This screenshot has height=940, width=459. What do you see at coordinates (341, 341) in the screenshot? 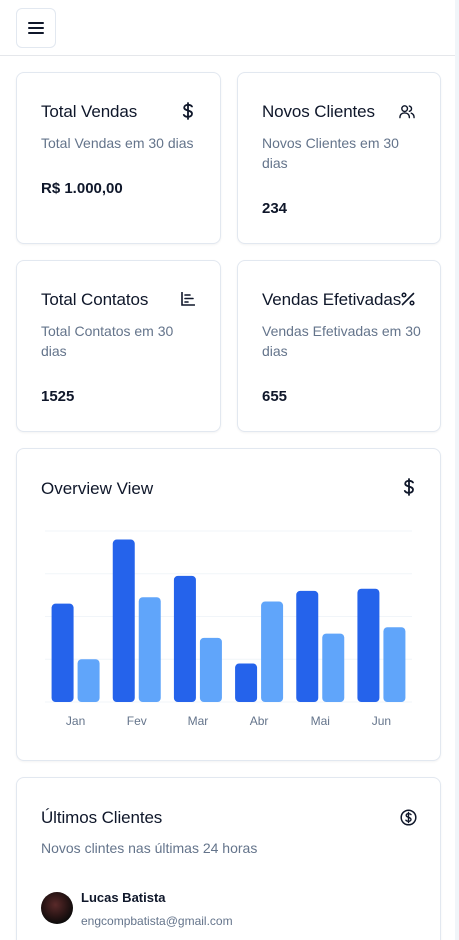
I see `card-description: Vendas Efetivadas em 30 dias` at bounding box center [341, 341].